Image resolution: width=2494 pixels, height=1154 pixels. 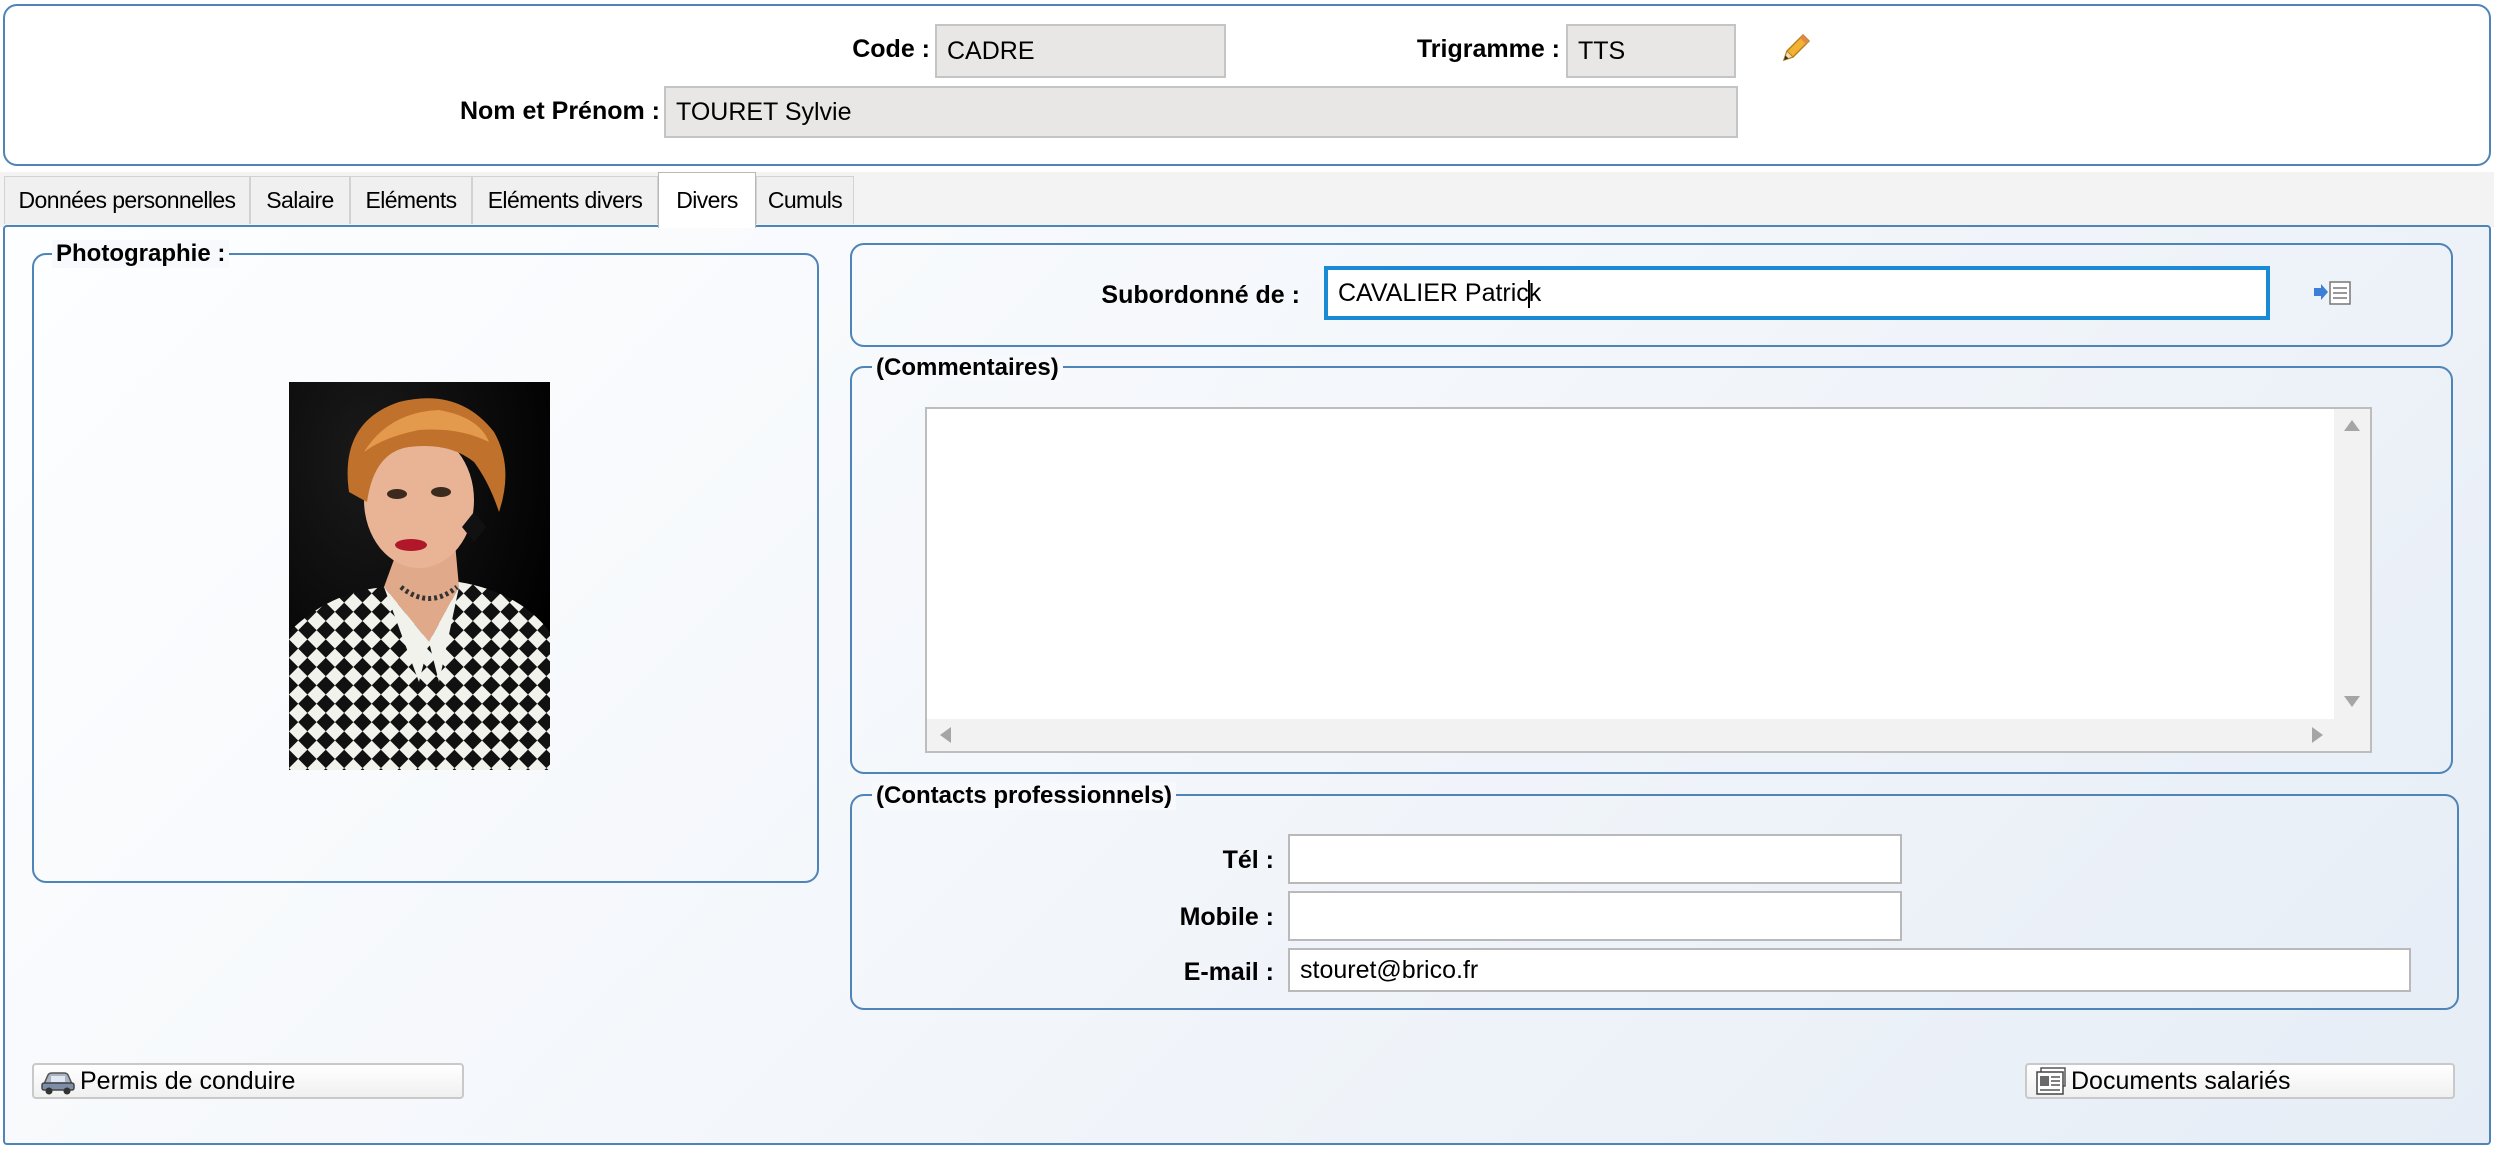 I want to click on nom-label: Nom et Prénom :, so click(x=559, y=111).